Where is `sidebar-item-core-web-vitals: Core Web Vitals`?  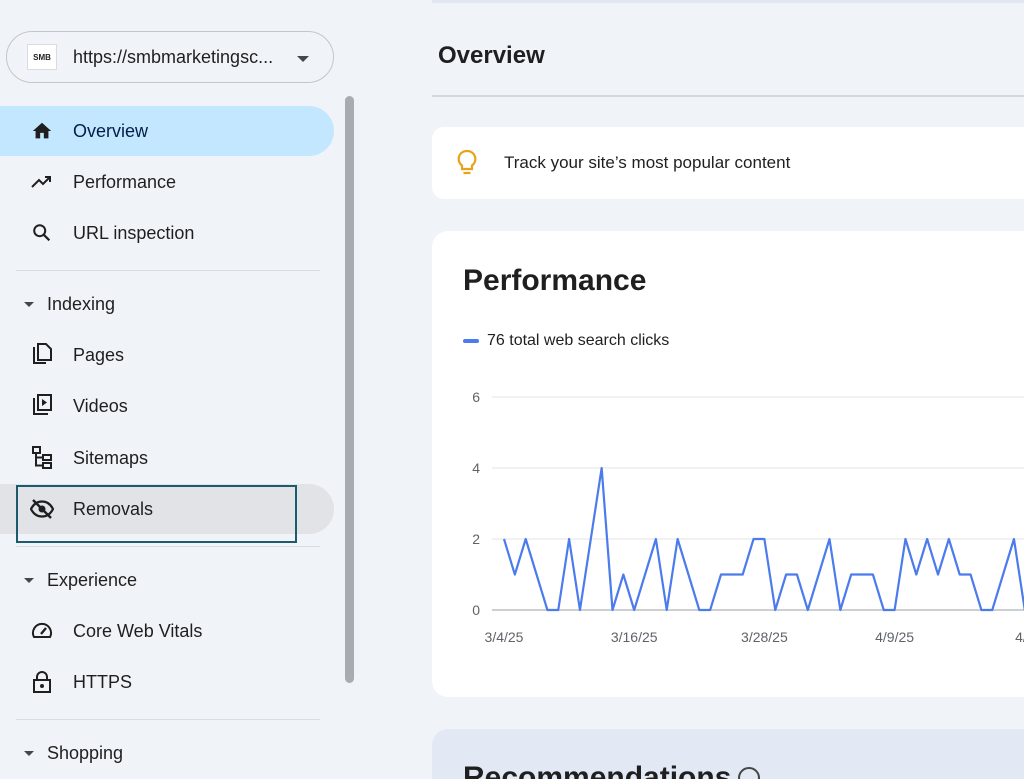 sidebar-item-core-web-vitals: Core Web Vitals is located at coordinates (167, 631).